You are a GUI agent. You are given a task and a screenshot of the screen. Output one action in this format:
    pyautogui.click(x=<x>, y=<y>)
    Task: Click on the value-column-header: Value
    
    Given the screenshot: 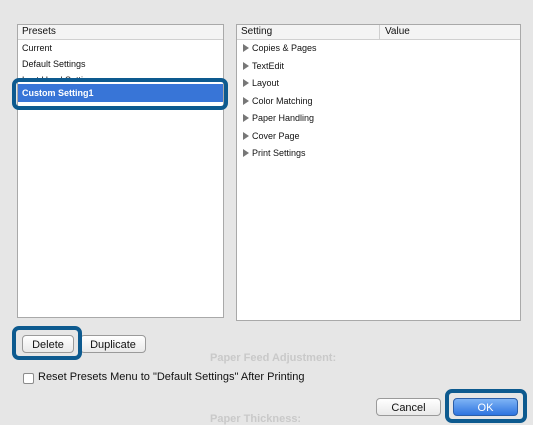 What is the action you would take?
    pyautogui.click(x=394, y=32)
    